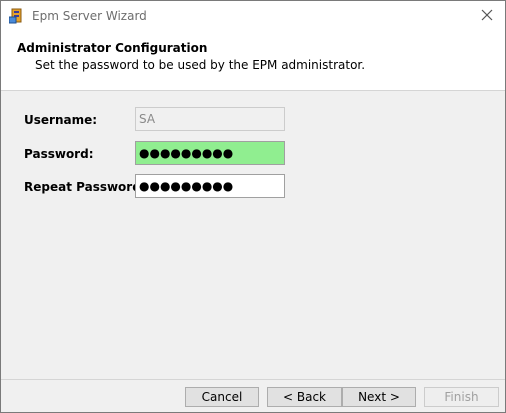 The image size is (506, 413). What do you see at coordinates (16, 16) in the screenshot?
I see `app-icon` at bounding box center [16, 16].